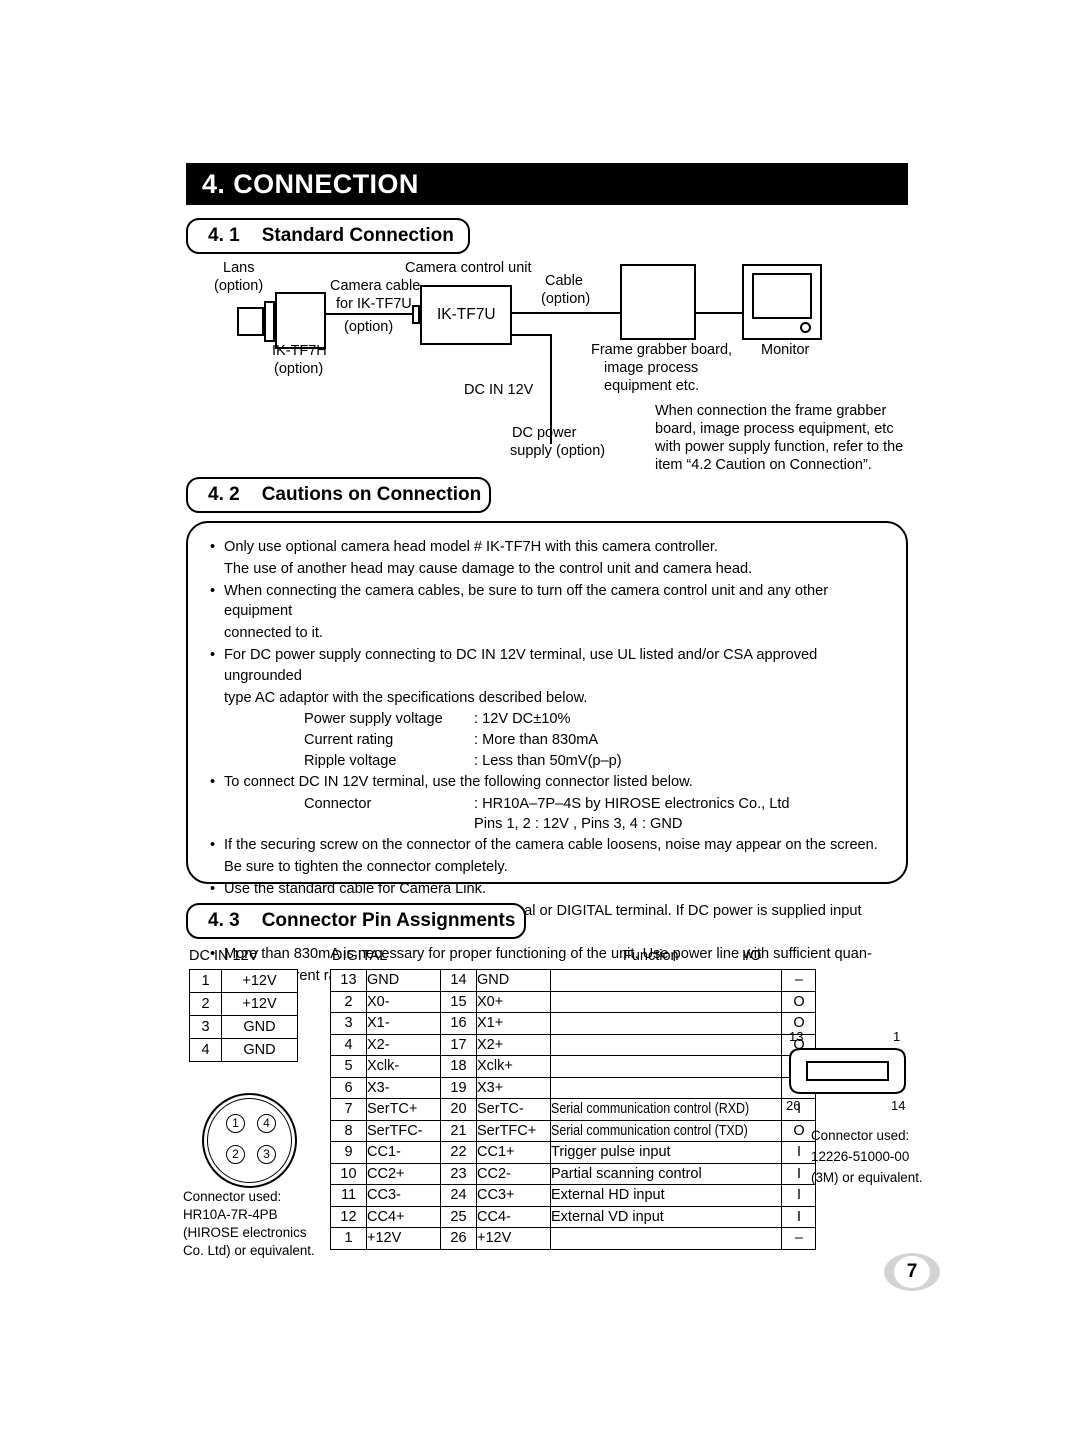 Image resolution: width=1080 pixels, height=1436 pixels. Describe the element at coordinates (266, 1154) in the screenshot. I see `circular-pin-3: 3` at that location.